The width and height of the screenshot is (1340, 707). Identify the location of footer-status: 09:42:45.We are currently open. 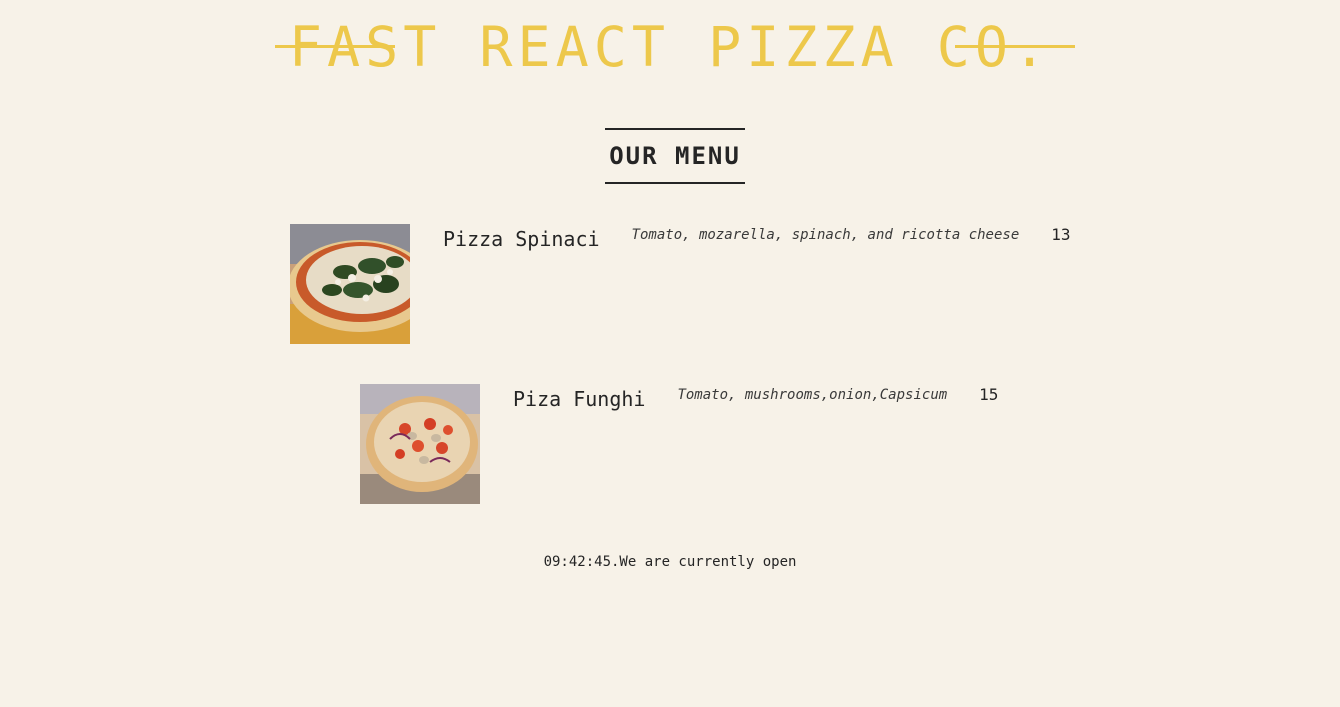
(670, 562).